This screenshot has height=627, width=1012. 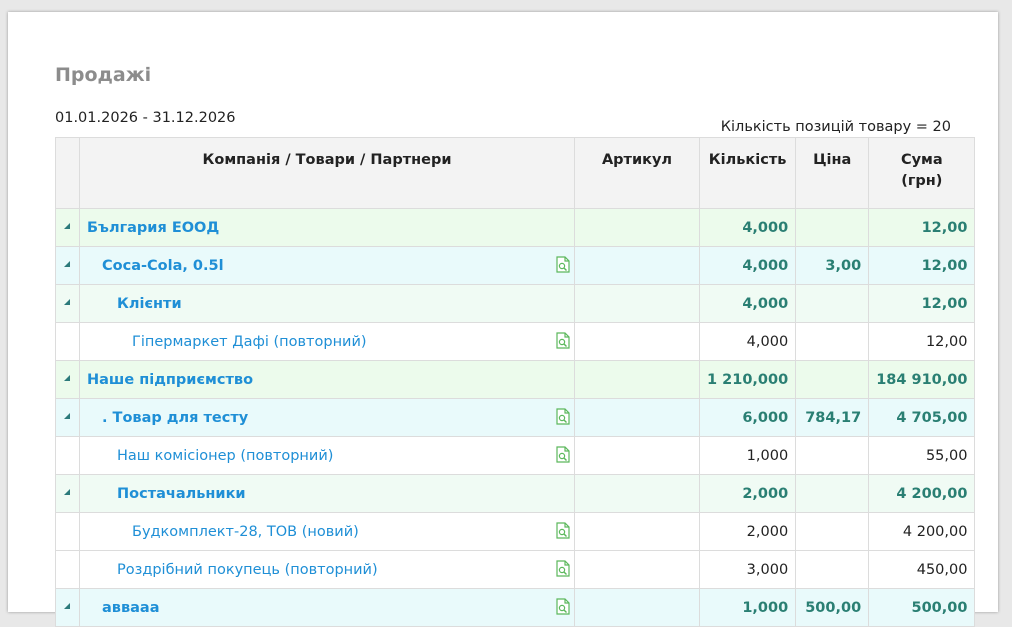 I want to click on table-row: Постачальники 2,000 4 200,00, so click(x=515, y=493).